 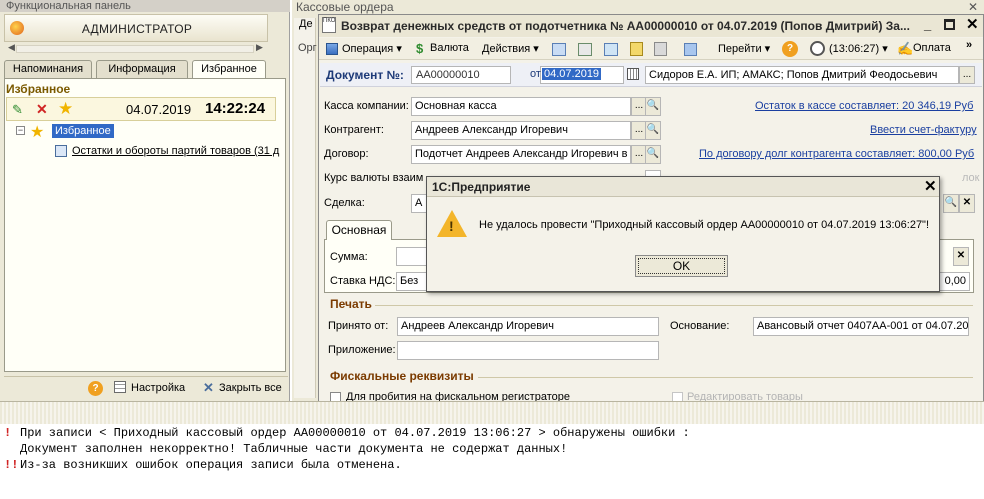 I want to click on deal-label: Сделка:, so click(x=344, y=203).